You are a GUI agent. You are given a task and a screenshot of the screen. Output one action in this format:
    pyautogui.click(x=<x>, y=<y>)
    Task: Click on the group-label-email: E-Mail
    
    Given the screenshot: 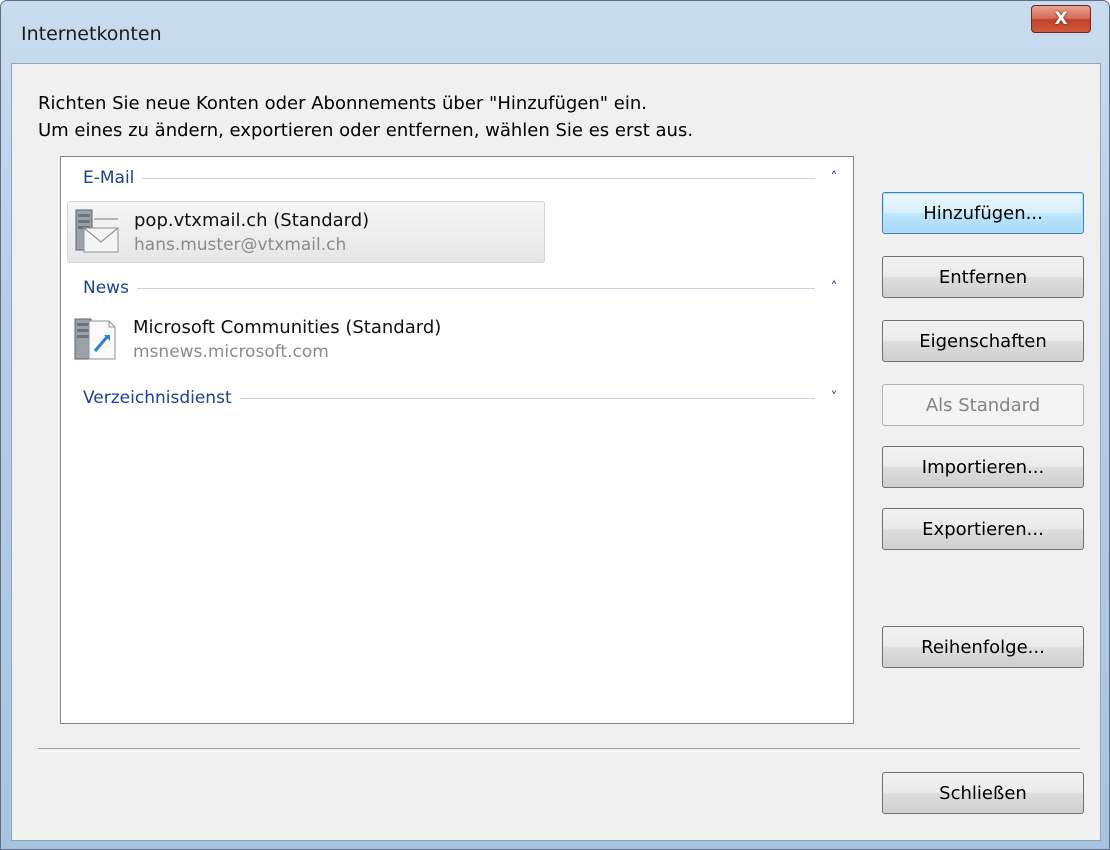 What is the action you would take?
    pyautogui.click(x=109, y=178)
    